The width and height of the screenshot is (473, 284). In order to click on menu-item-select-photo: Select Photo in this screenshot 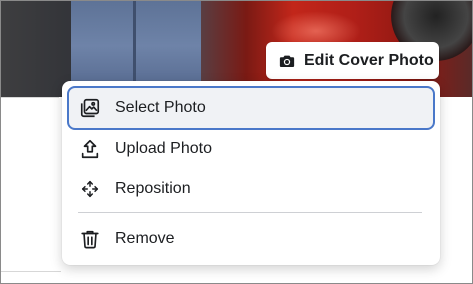, I will do `click(251, 108)`.